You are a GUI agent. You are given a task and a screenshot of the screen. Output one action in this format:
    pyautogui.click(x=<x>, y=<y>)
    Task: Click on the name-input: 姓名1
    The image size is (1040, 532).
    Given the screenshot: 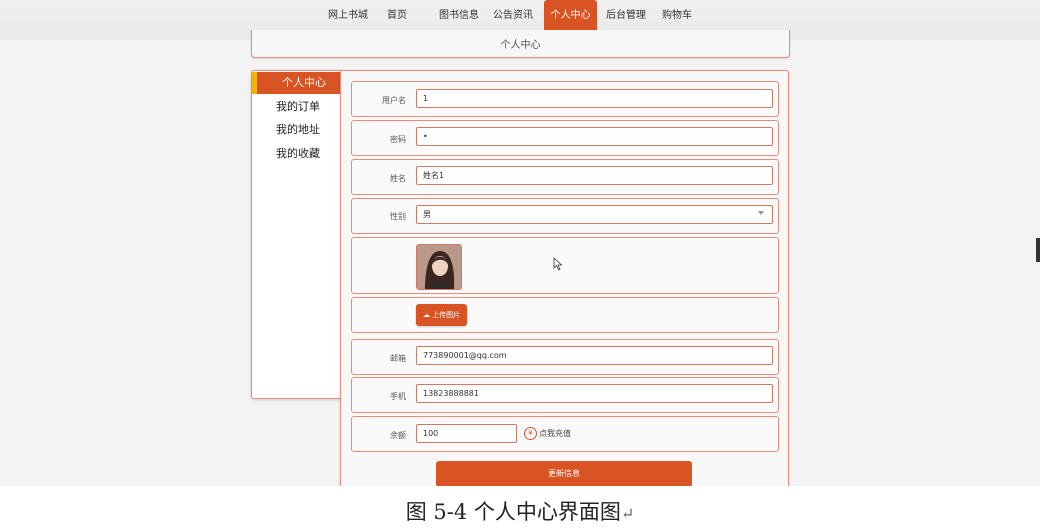 What is the action you would take?
    pyautogui.click(x=594, y=175)
    